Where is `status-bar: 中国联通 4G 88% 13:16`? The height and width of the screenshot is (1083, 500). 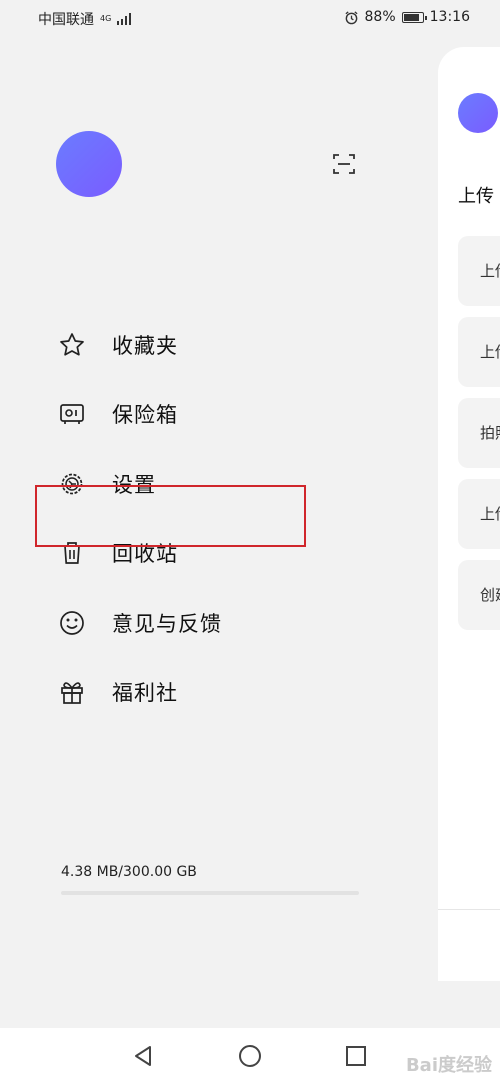
status-bar: 中国联通 4G 88% 13:16 is located at coordinates (250, 18).